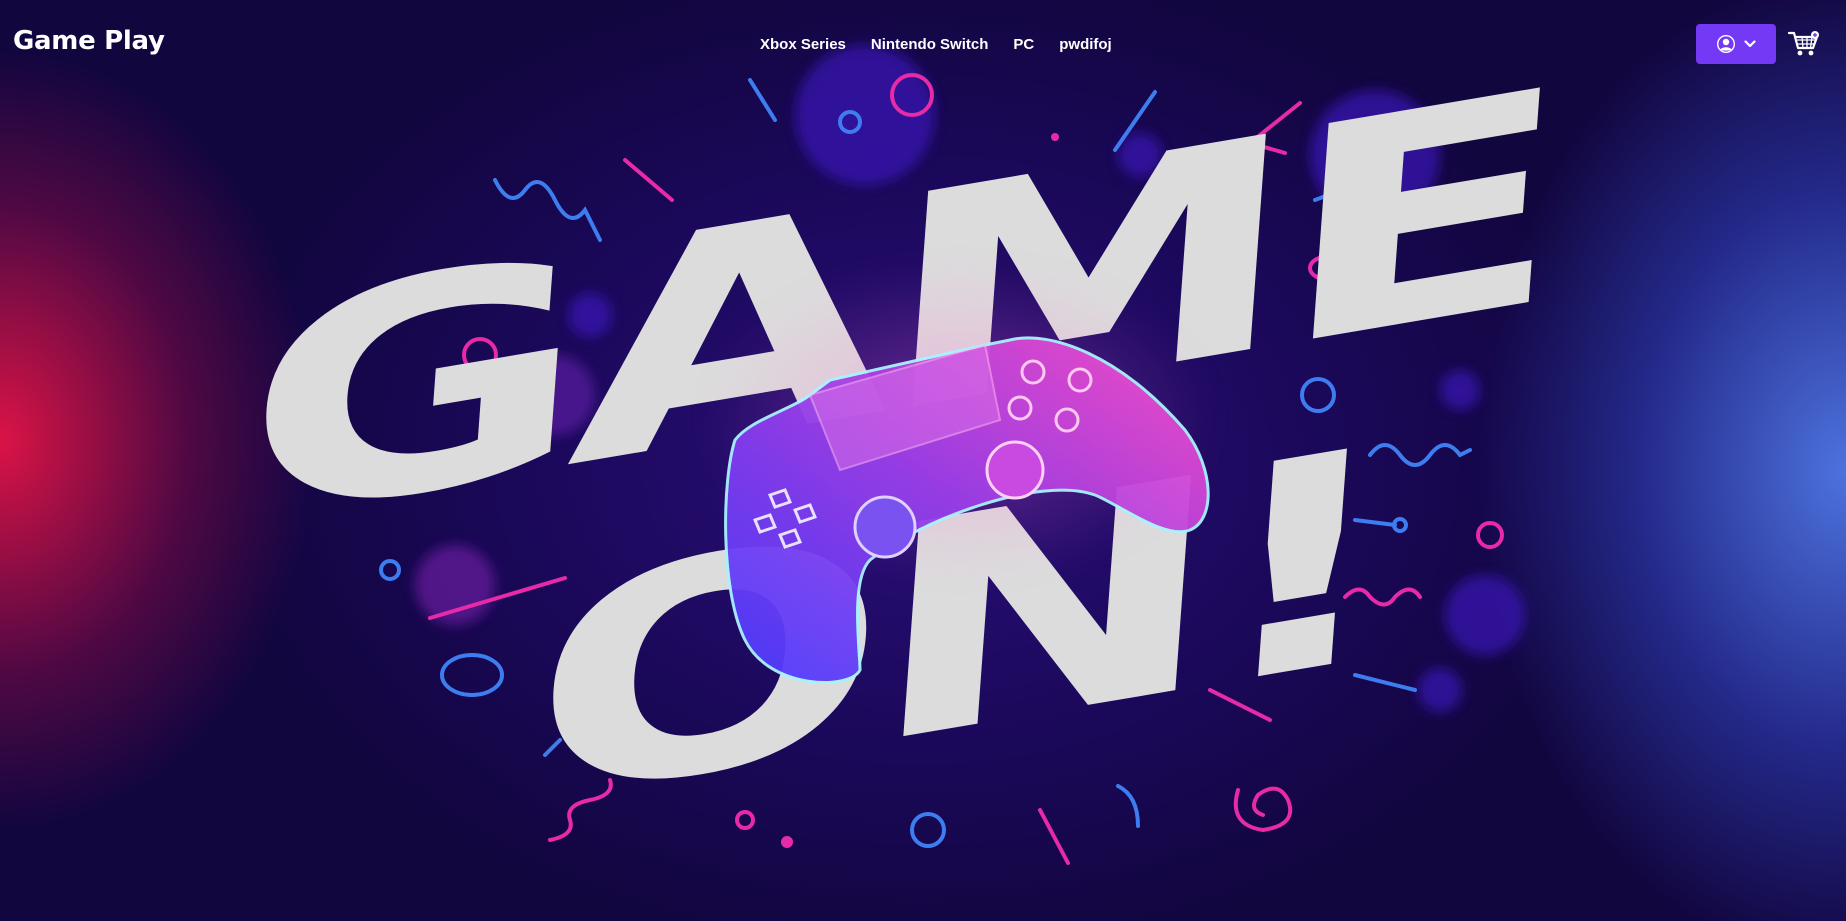 This screenshot has height=921, width=1846. I want to click on cart-icon, so click(1804, 44).